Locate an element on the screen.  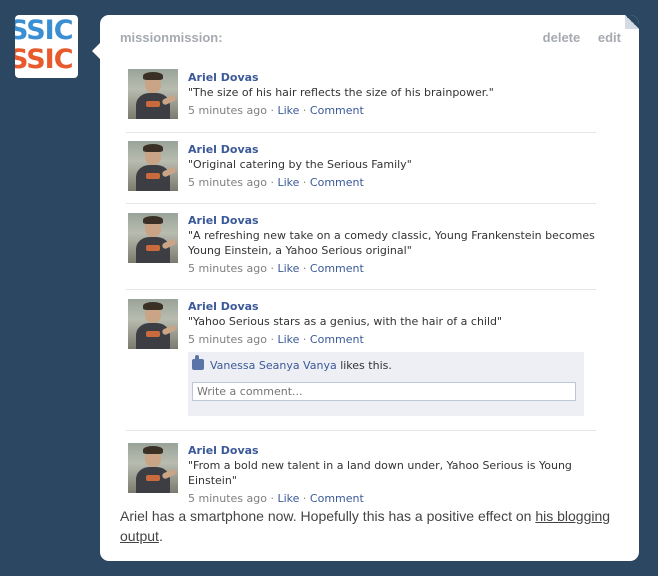
avatar-text-bottom: SSIC is located at coordinates (44, 59).